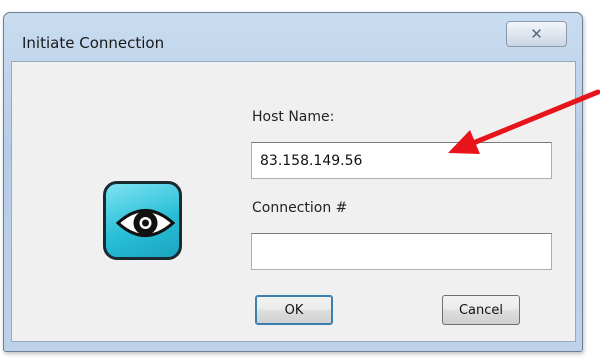 This screenshot has width=600, height=358. I want to click on close-icon: ✕, so click(536, 34).